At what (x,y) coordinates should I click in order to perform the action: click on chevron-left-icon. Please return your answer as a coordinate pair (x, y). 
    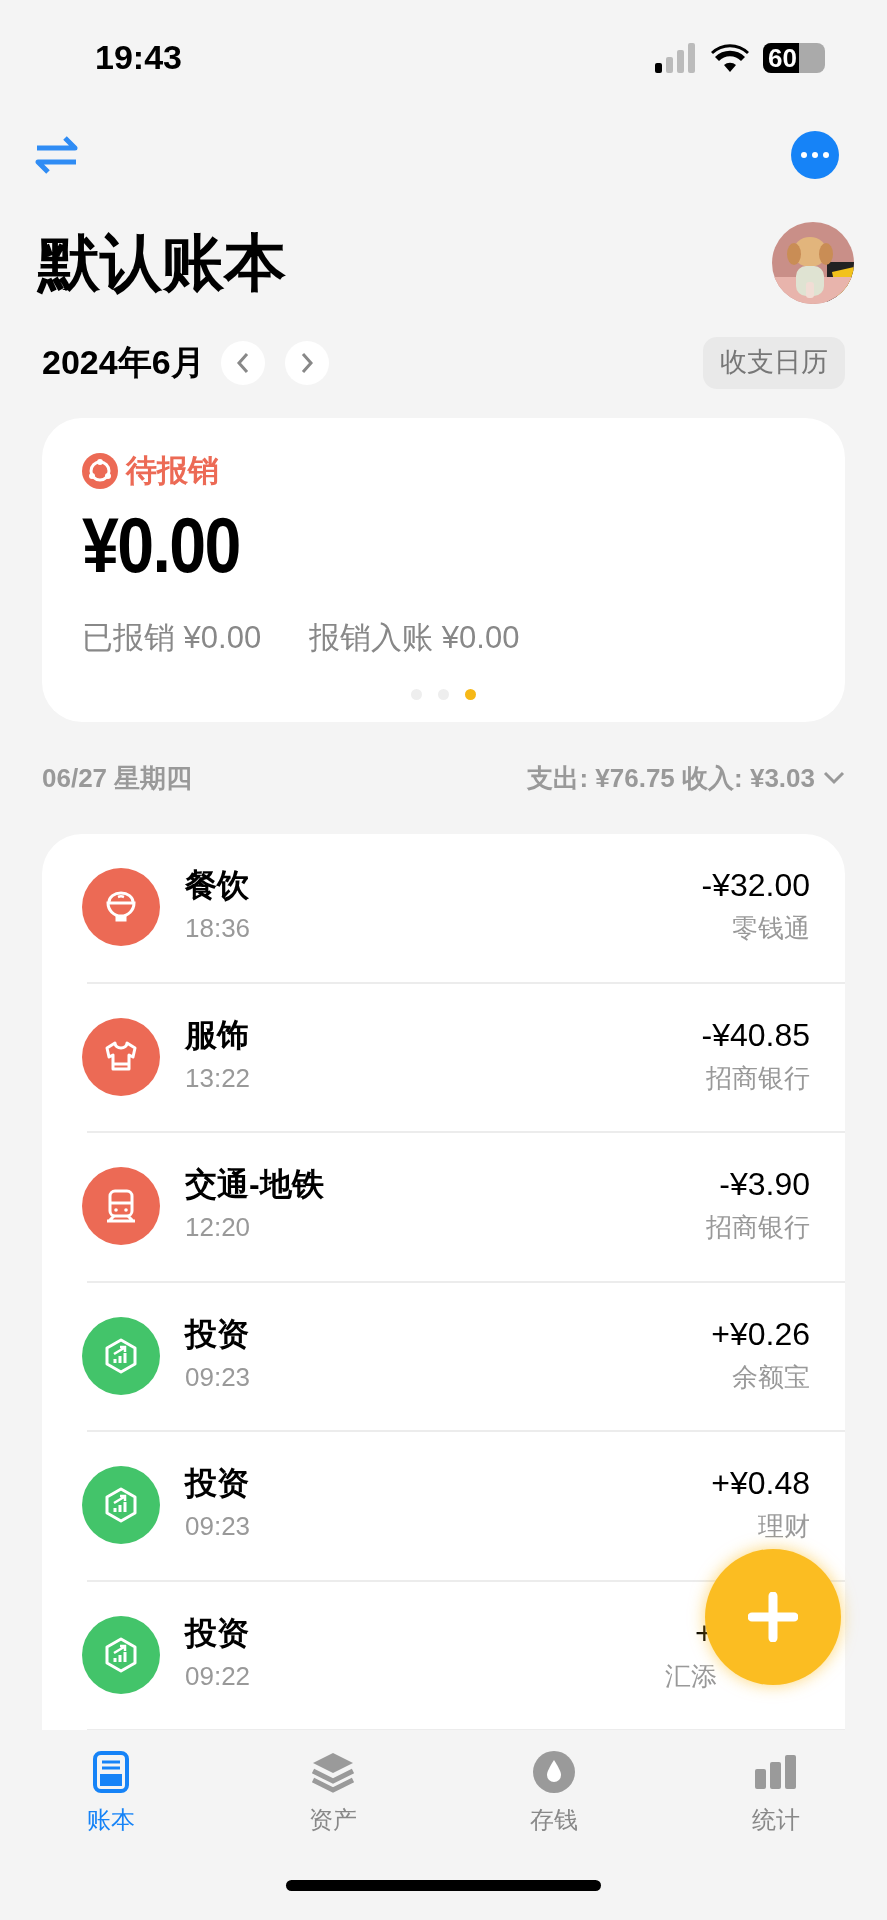
    Looking at the image, I should click on (242, 362).